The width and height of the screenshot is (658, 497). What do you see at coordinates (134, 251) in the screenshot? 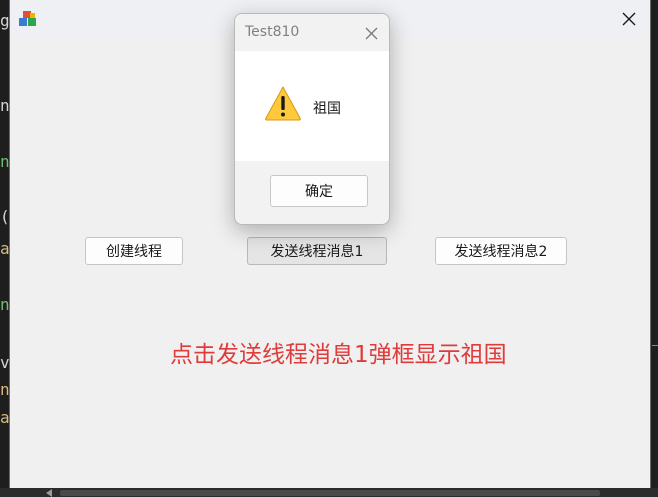
I see `create-thread-button: 创建线程` at bounding box center [134, 251].